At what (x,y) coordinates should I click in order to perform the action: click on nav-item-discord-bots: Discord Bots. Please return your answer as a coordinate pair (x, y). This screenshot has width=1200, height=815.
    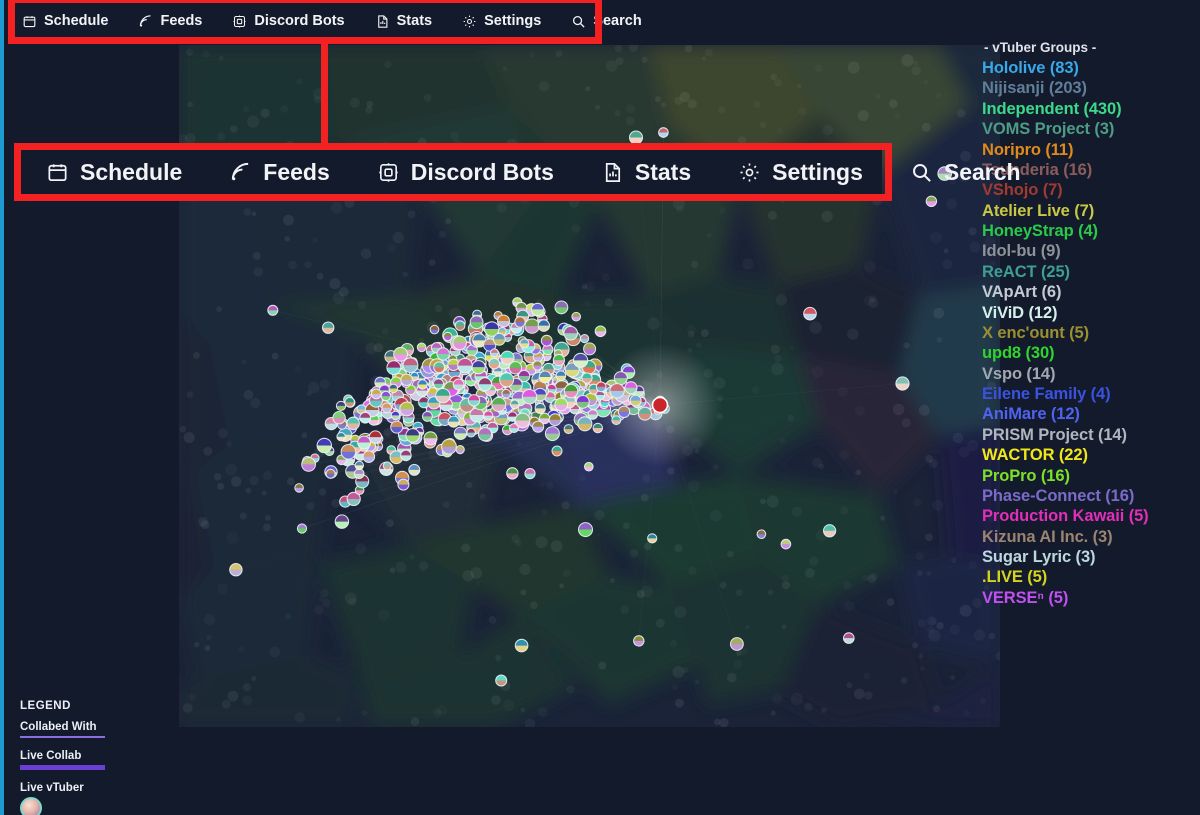
    Looking at the image, I should click on (288, 21).